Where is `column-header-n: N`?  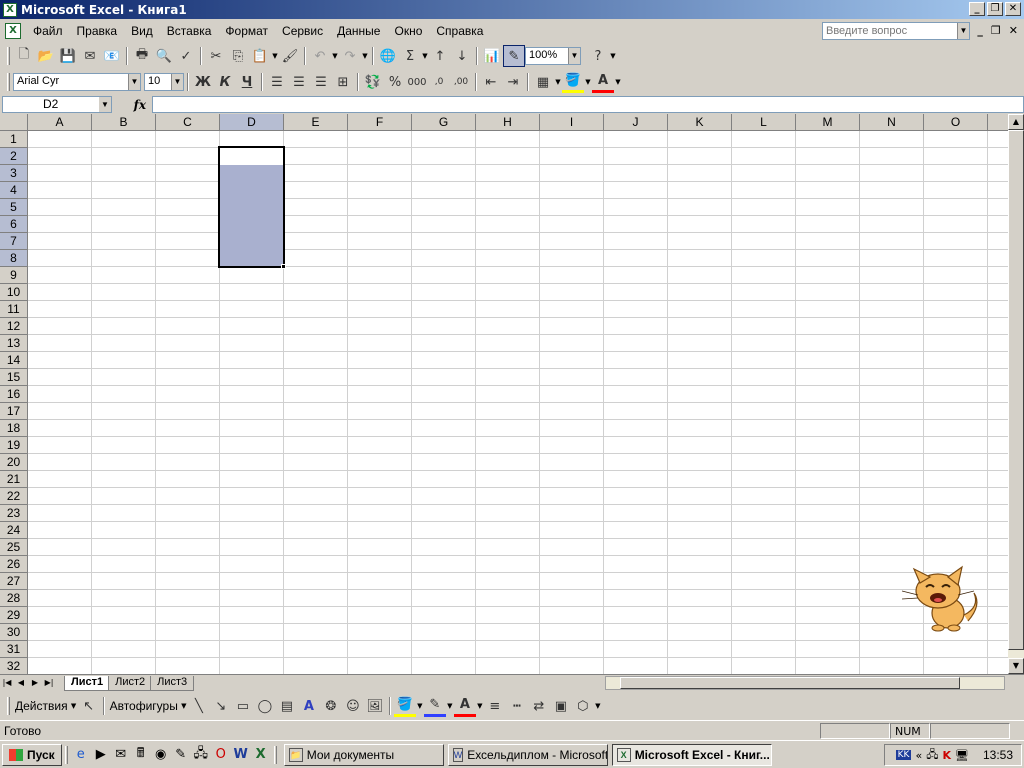
column-header-n: N is located at coordinates (892, 122).